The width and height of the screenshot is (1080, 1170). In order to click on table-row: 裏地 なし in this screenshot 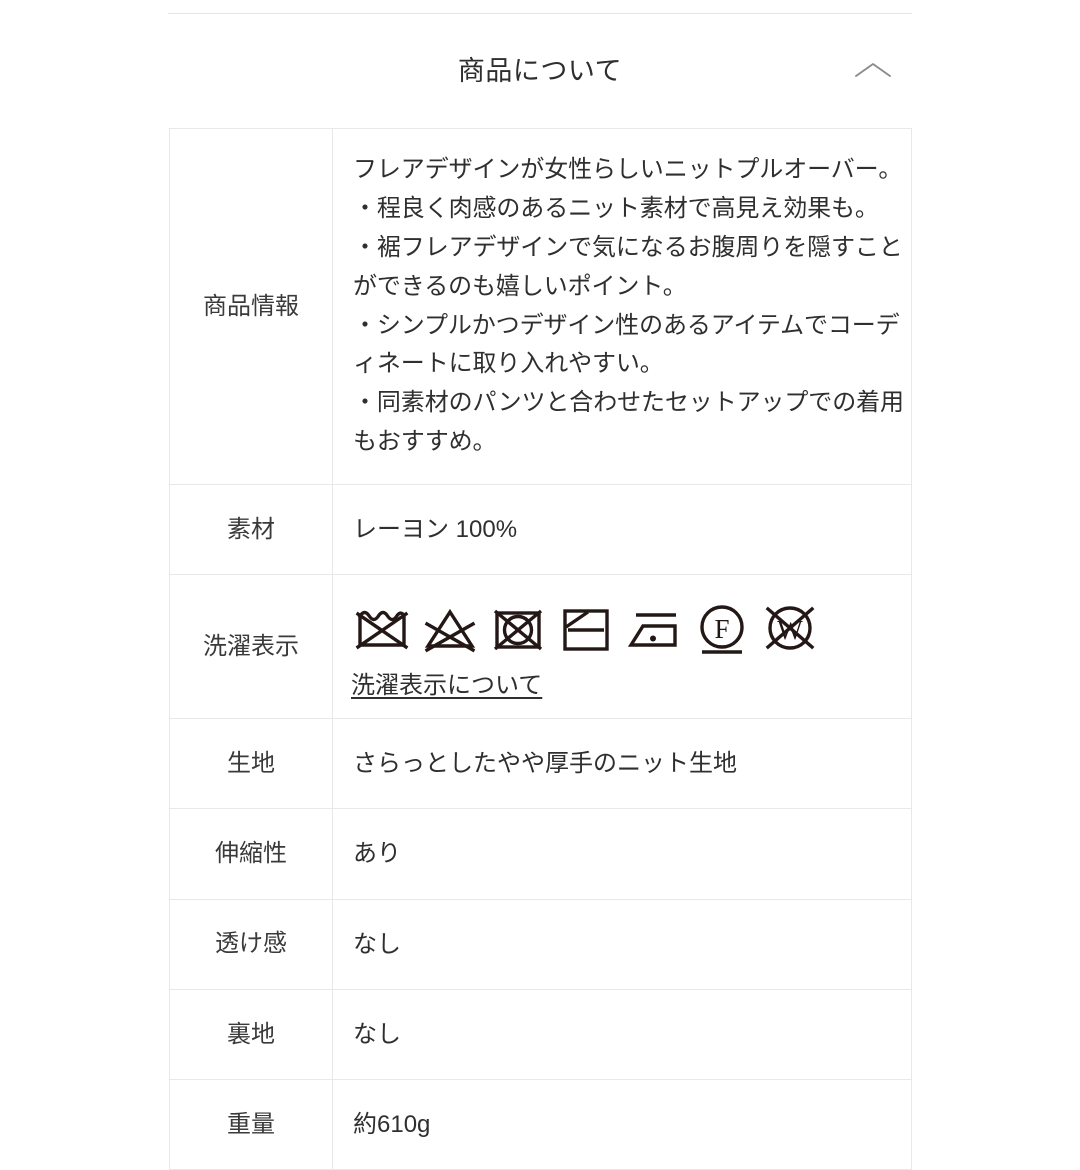, I will do `click(540, 1034)`.